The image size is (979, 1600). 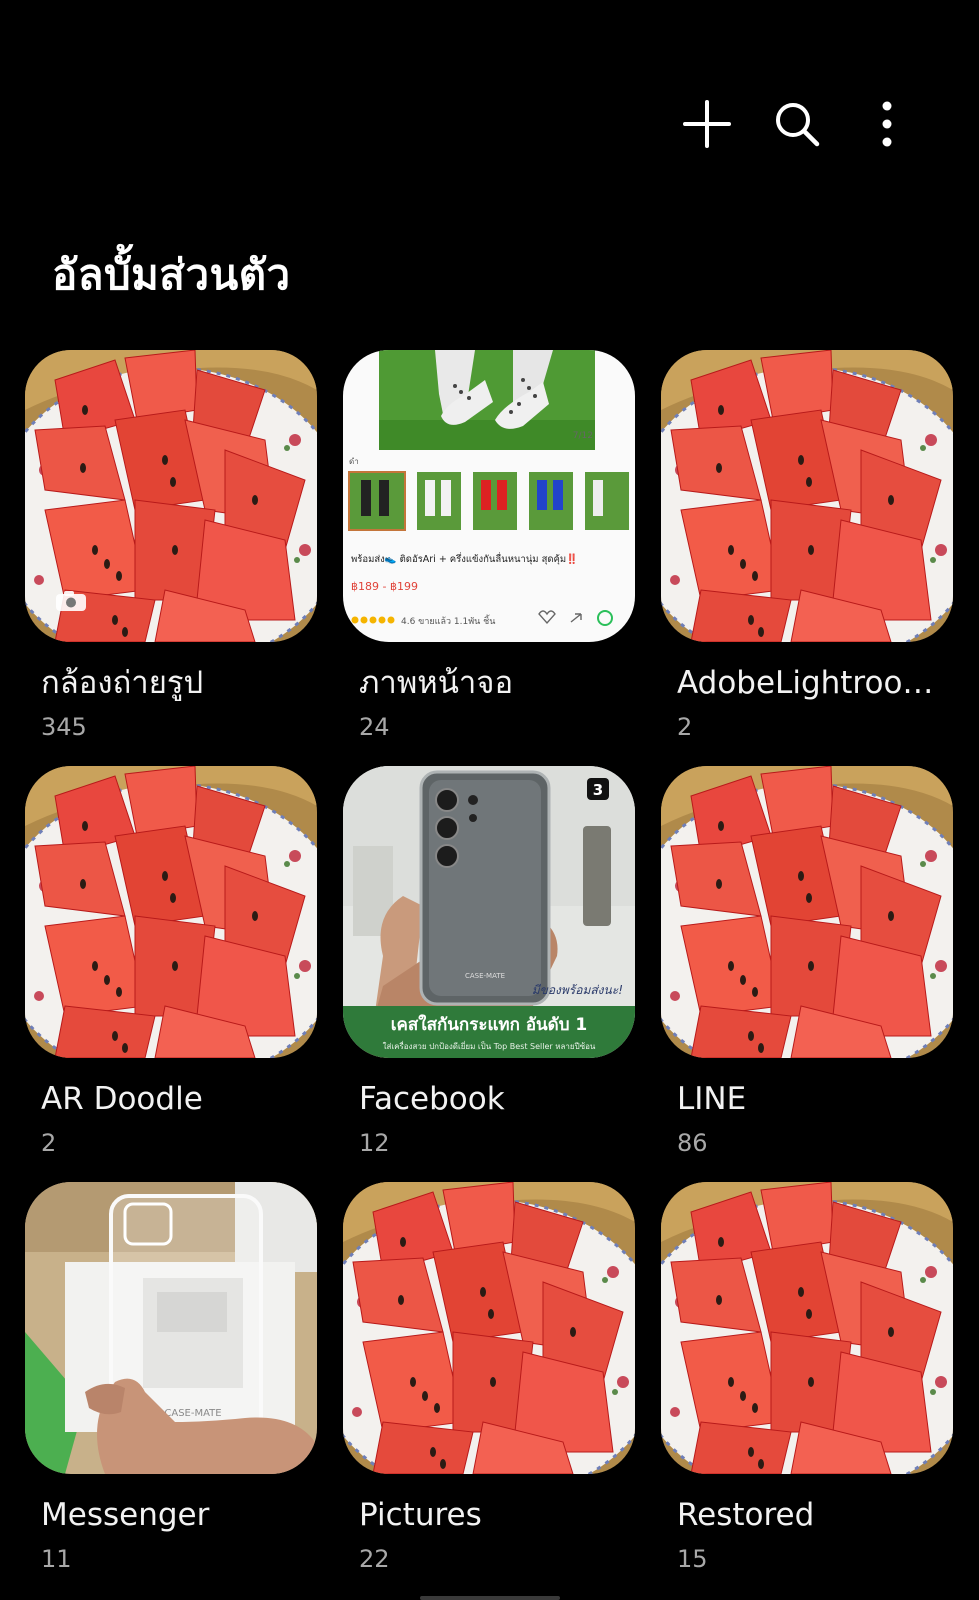 I want to click on album-name: Pictures, so click(x=420, y=1515).